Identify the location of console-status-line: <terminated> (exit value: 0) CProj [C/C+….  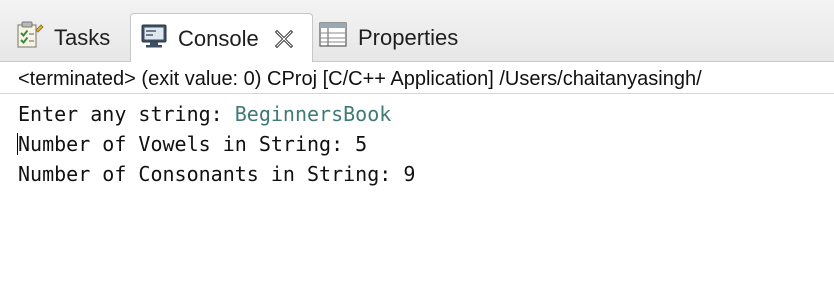
(417, 78).